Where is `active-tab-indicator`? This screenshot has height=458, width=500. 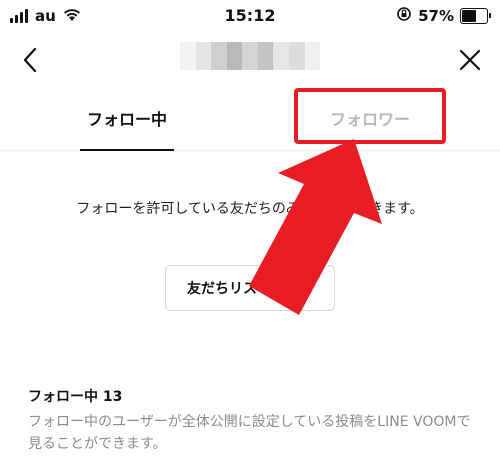
active-tab-indicator is located at coordinates (127, 150).